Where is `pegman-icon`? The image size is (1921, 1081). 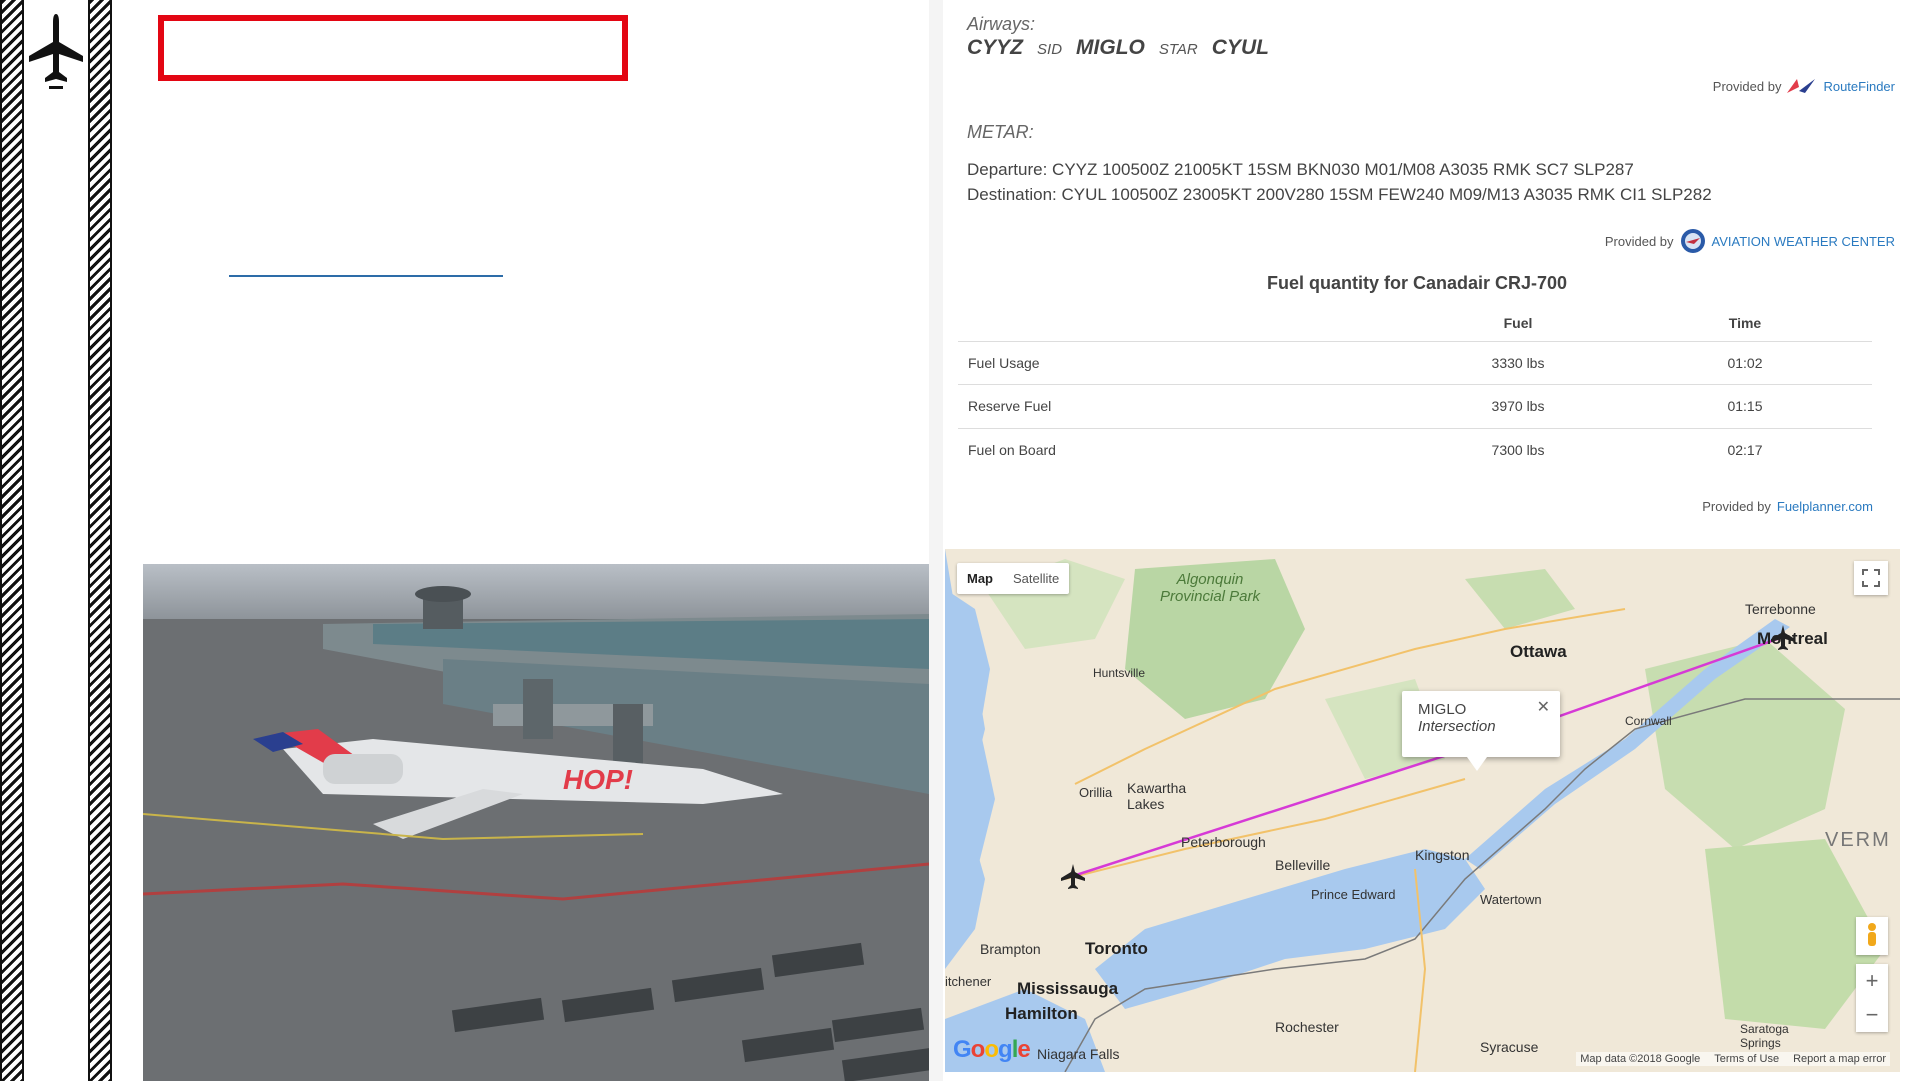 pegman-icon is located at coordinates (1872, 934).